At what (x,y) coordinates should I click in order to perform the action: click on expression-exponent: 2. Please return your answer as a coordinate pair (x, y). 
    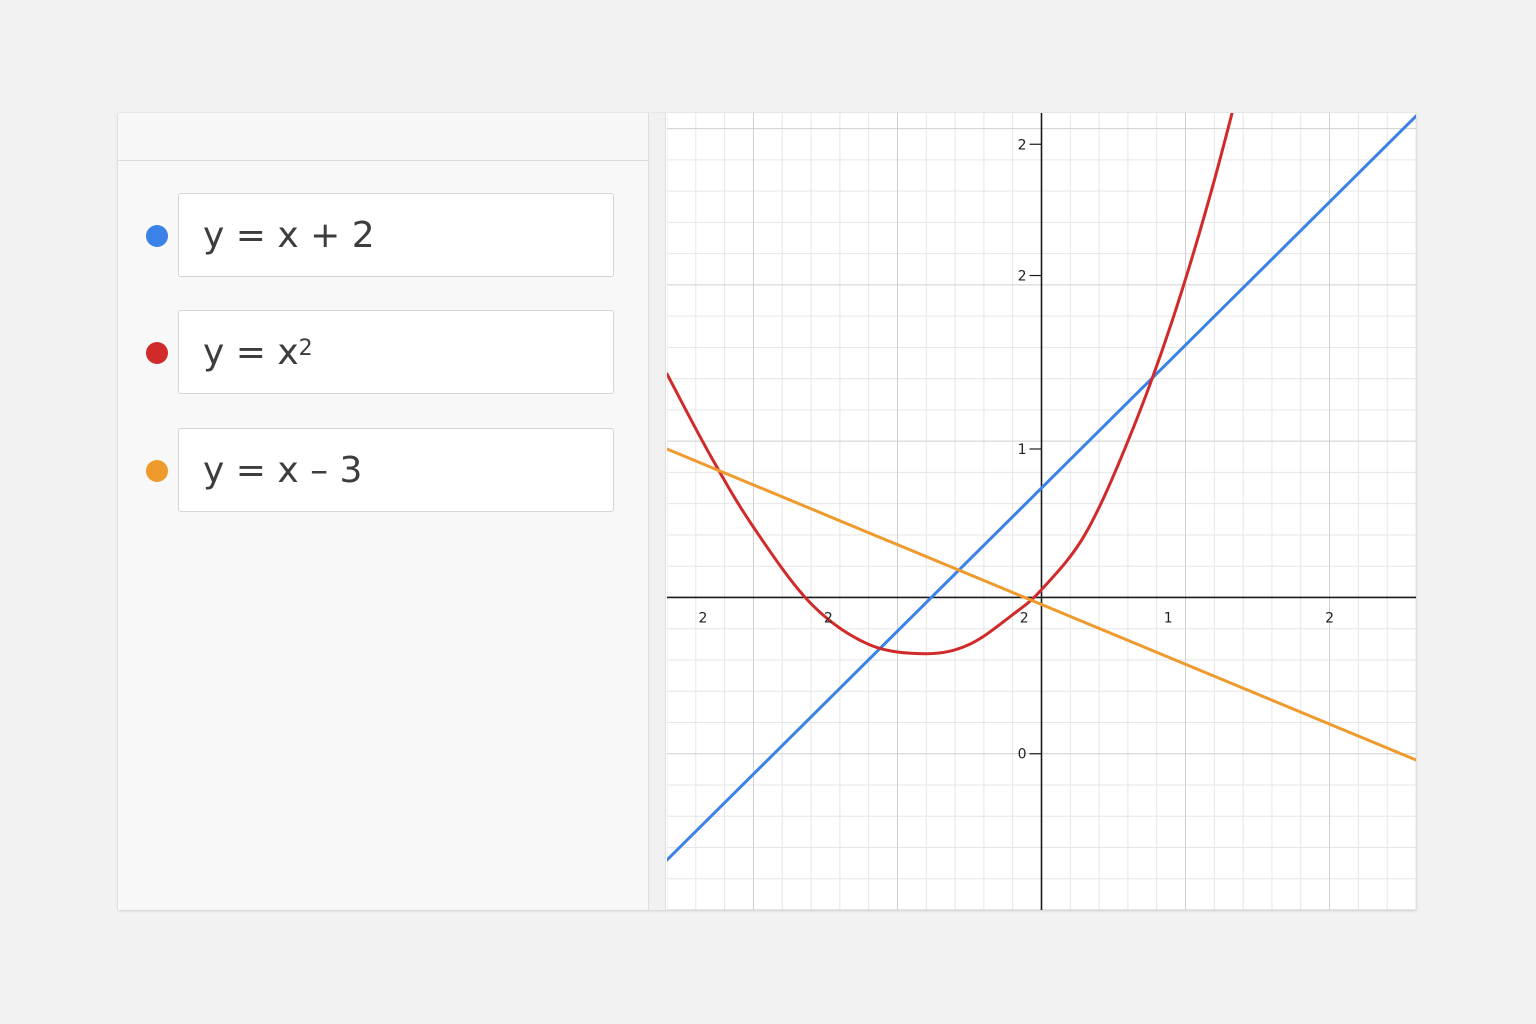
    Looking at the image, I should click on (305, 348).